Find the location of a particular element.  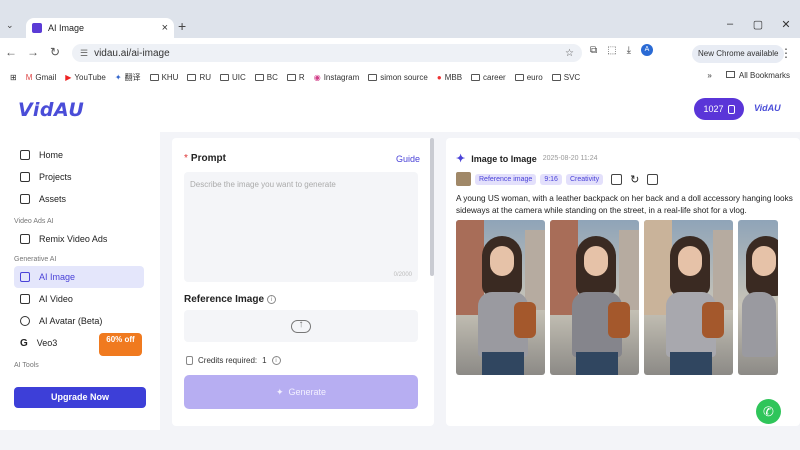

back-icon: ← is located at coordinates (11, 52).